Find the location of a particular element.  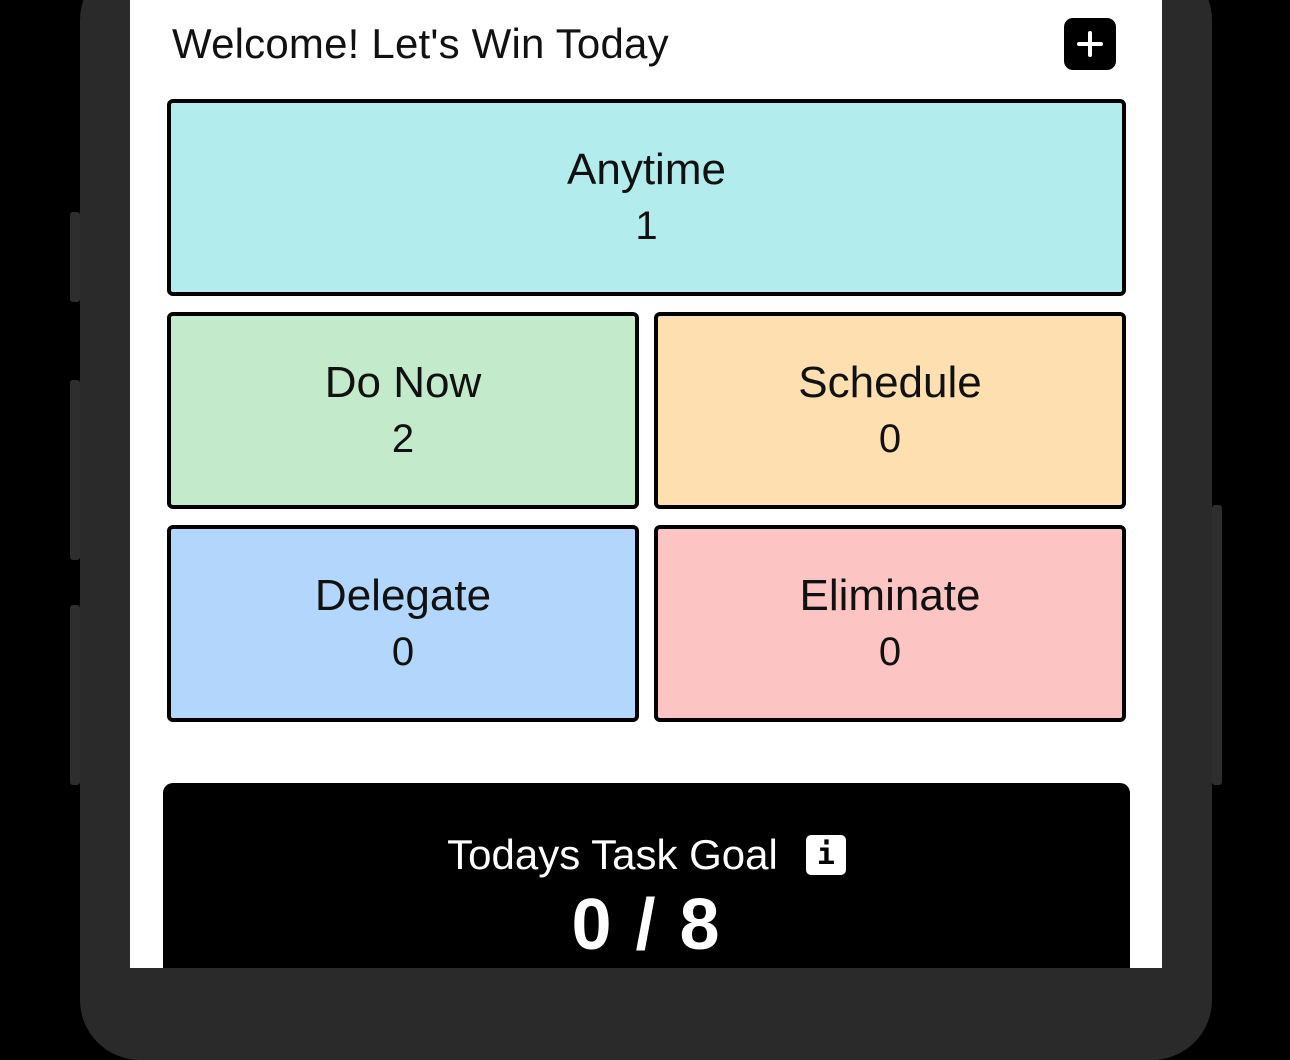

quadrant-label: Do Now is located at coordinates (403, 382).